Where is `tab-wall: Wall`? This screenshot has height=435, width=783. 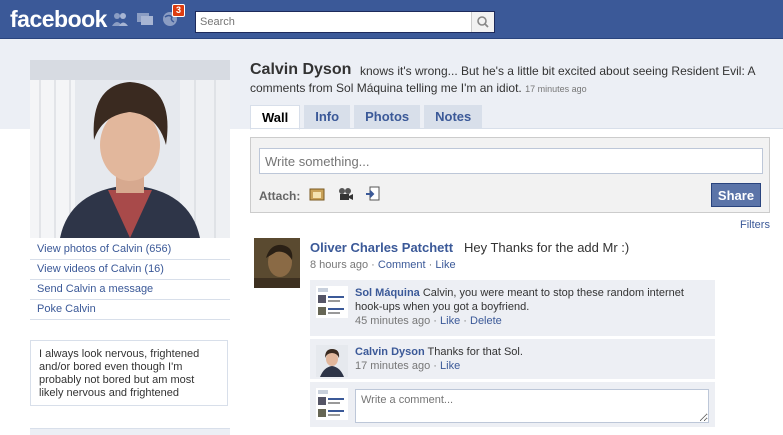
tab-wall: Wall is located at coordinates (275, 117).